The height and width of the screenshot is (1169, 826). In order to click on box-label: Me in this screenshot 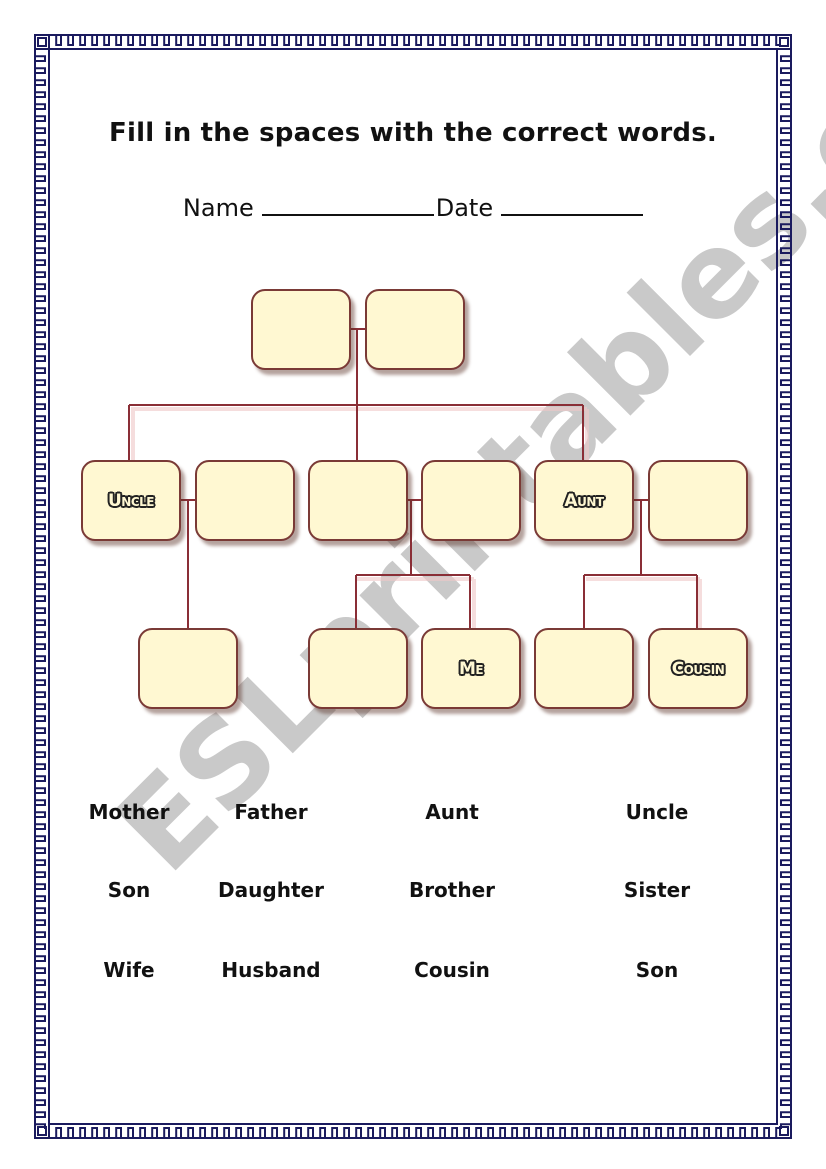, I will do `click(471, 668)`.